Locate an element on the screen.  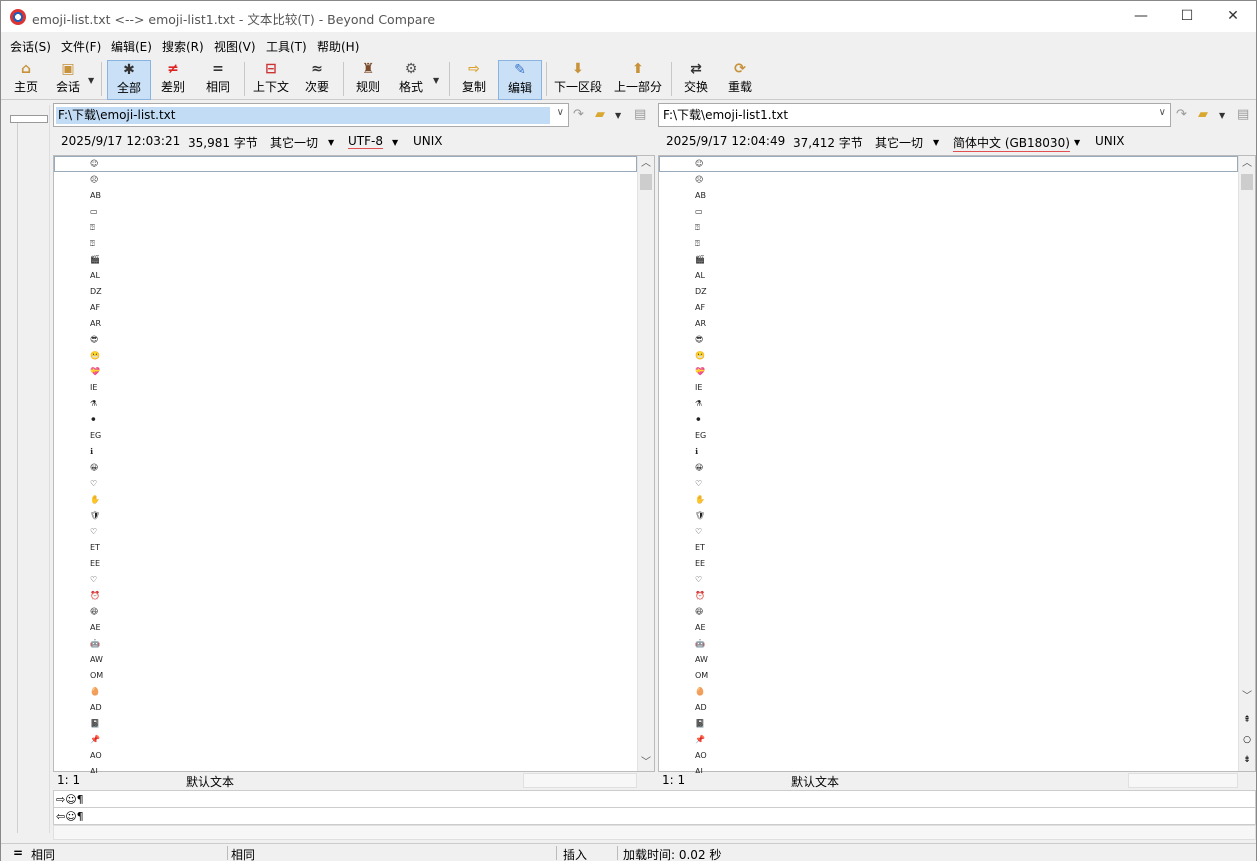
left-history-icon: ↷ is located at coordinates (578, 114).